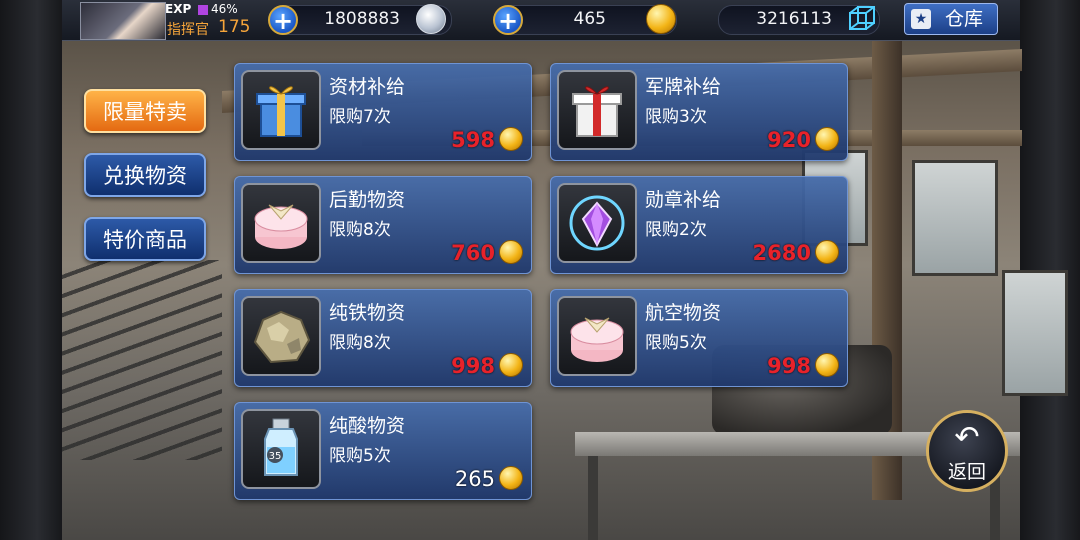 Image resolution: width=1080 pixels, height=540 pixels. Describe the element at coordinates (862, 18) in the screenshot. I see `crystal-cube-icon` at that location.